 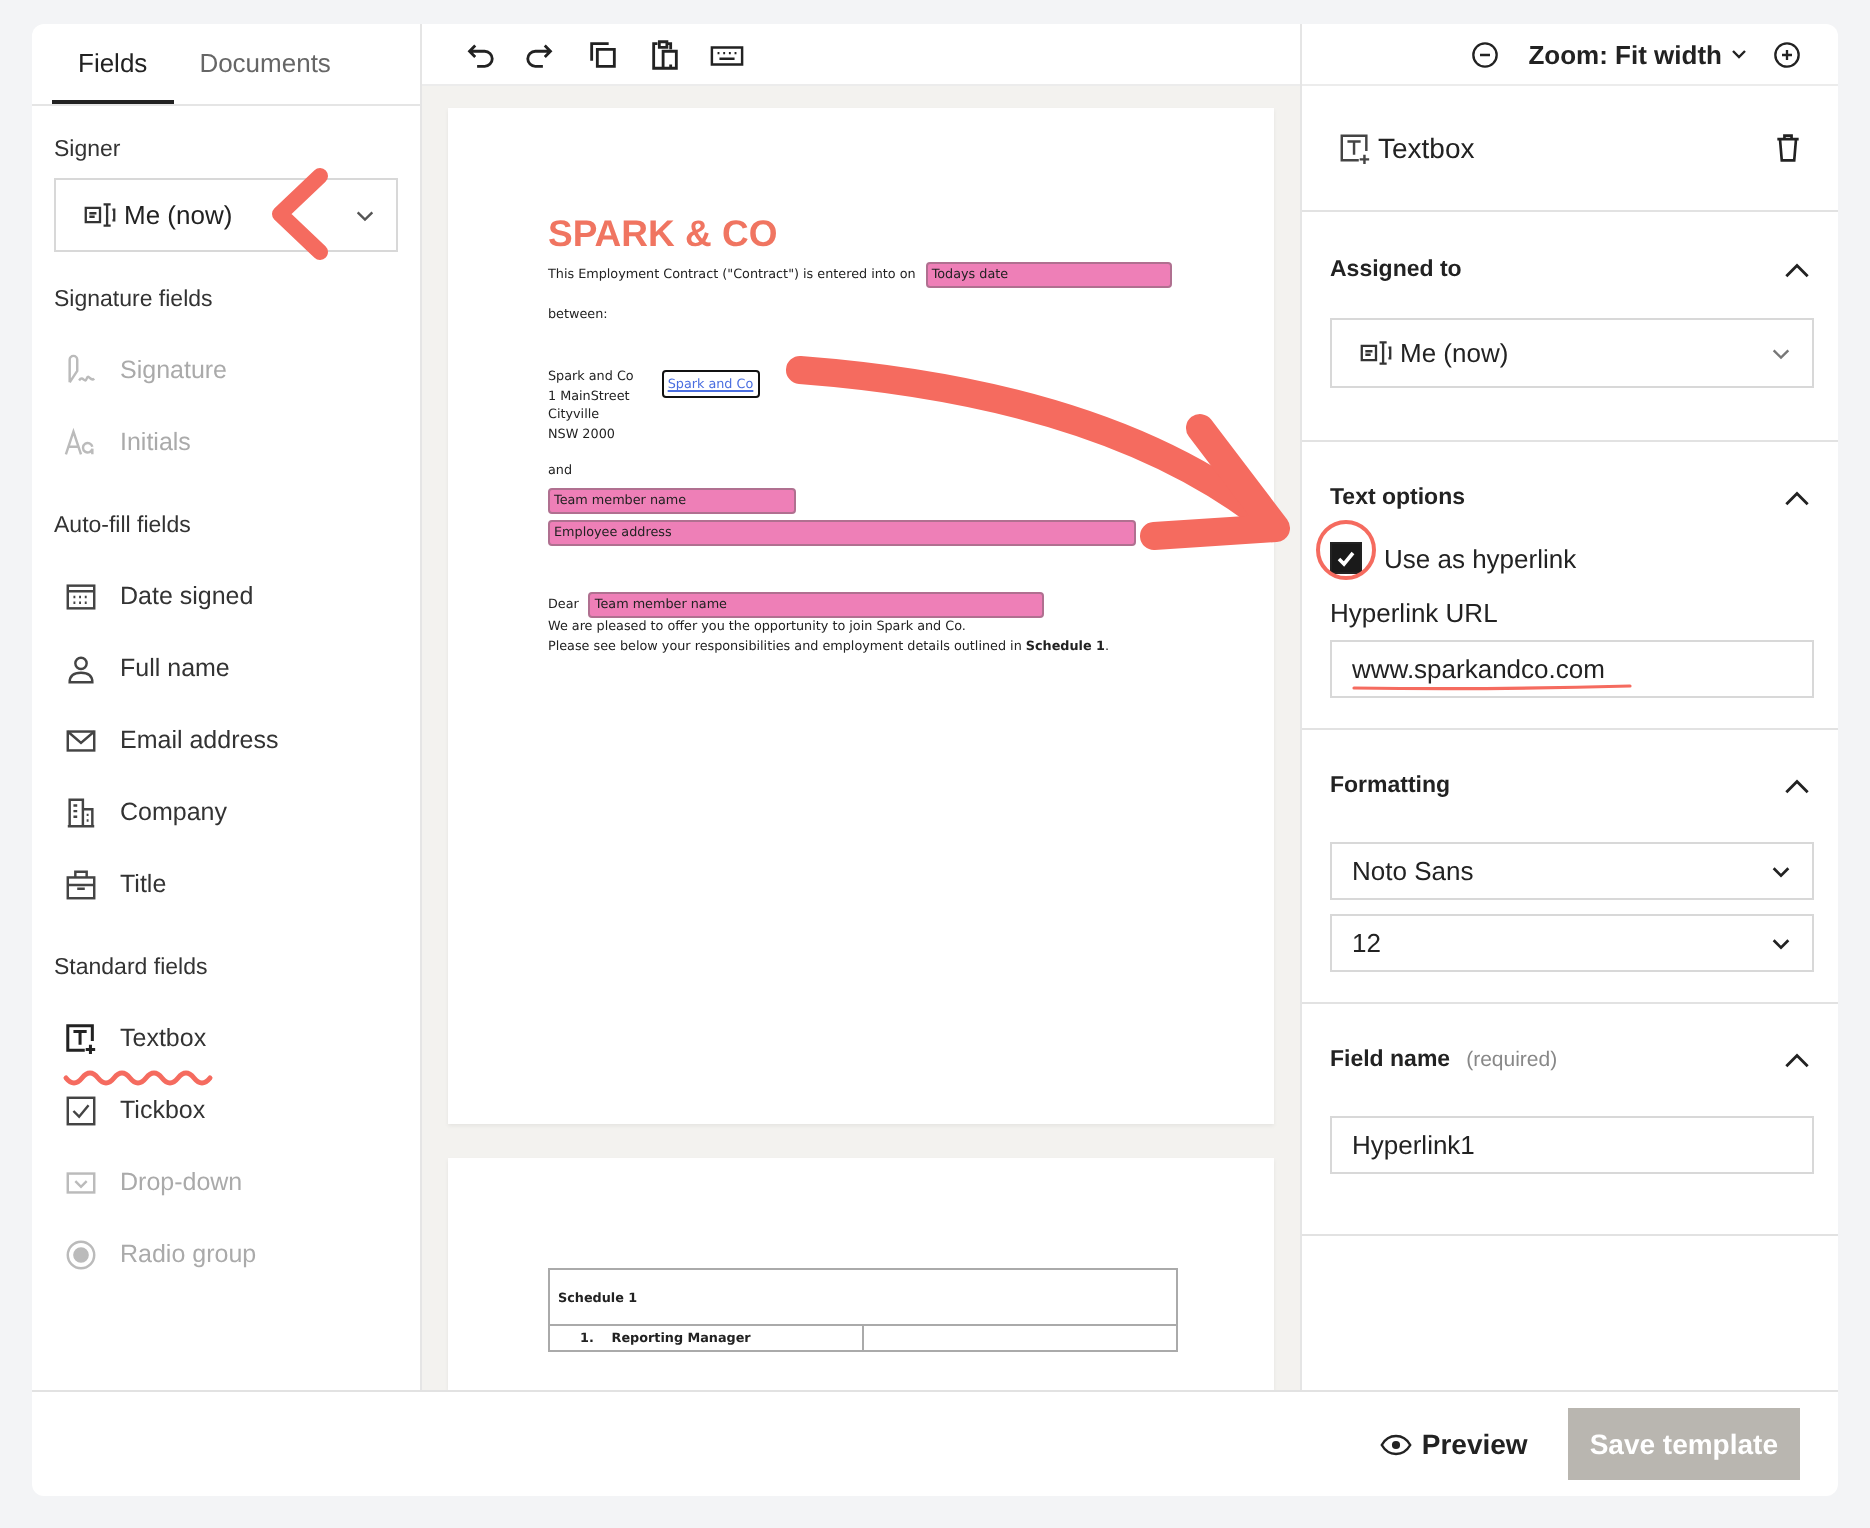 What do you see at coordinates (1572, 871) in the screenshot?
I see `font-select: Noto Sans` at bounding box center [1572, 871].